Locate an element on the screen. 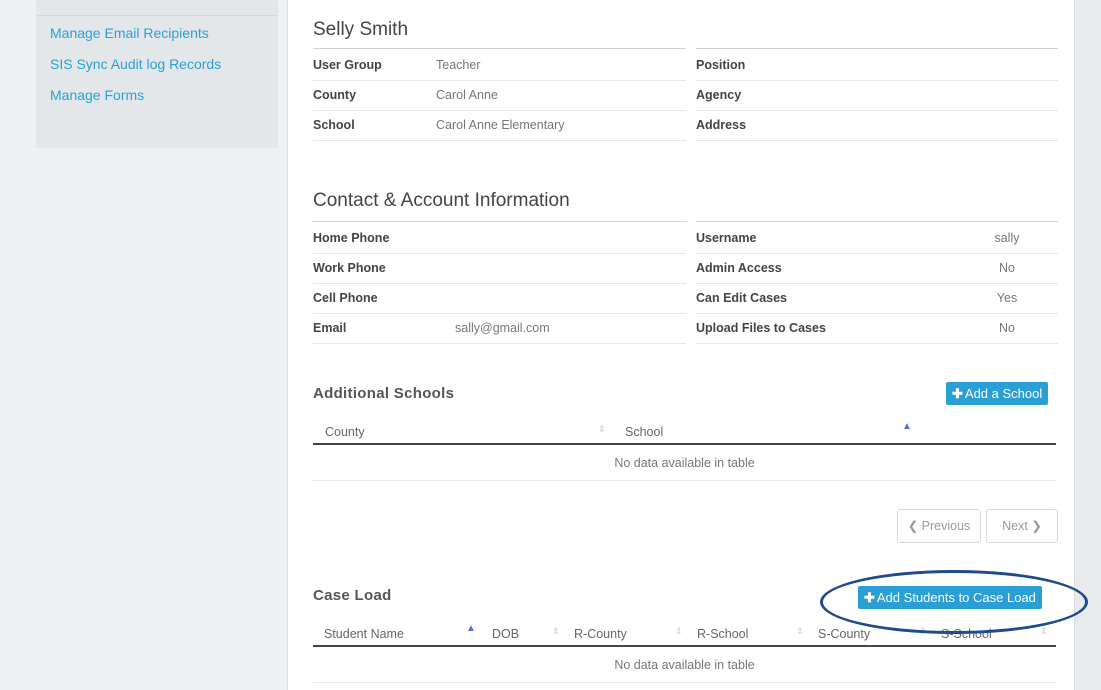 This screenshot has width=1101, height=690. contact-section-title: Contact & Account Information is located at coordinates (441, 200).